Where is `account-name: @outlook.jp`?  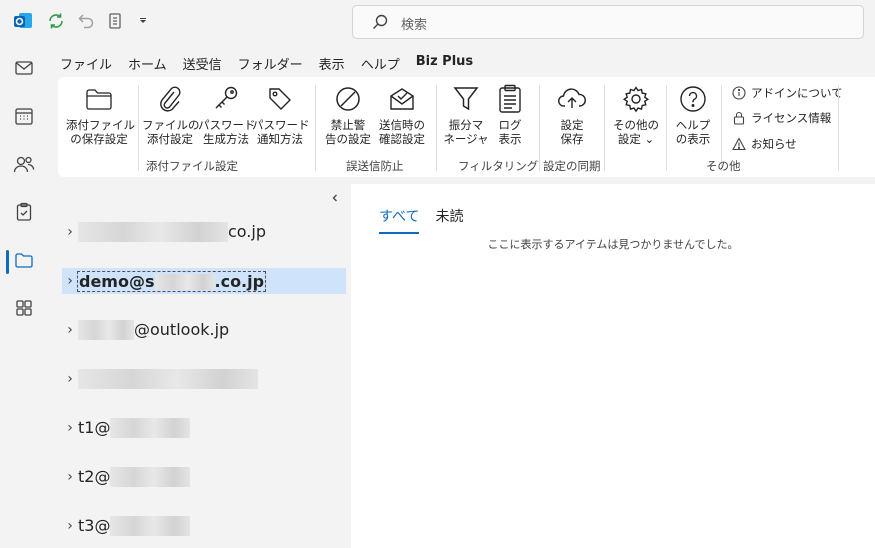 account-name: @outlook.jp is located at coordinates (153, 330).